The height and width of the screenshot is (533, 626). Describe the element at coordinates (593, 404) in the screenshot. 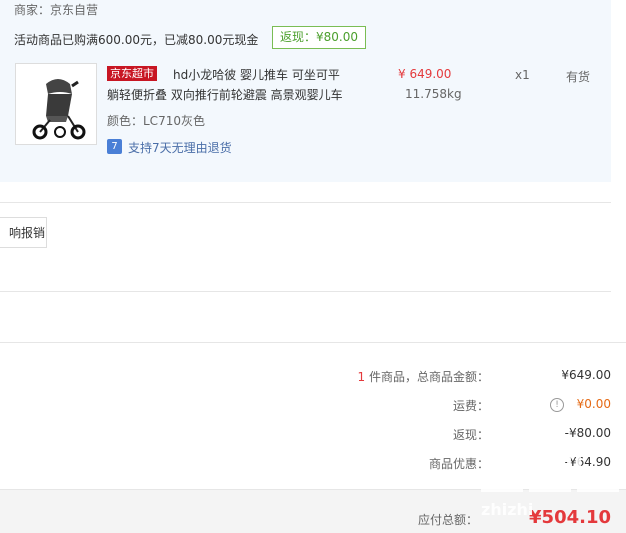

I see `shipping-value: ¥0.00` at that location.